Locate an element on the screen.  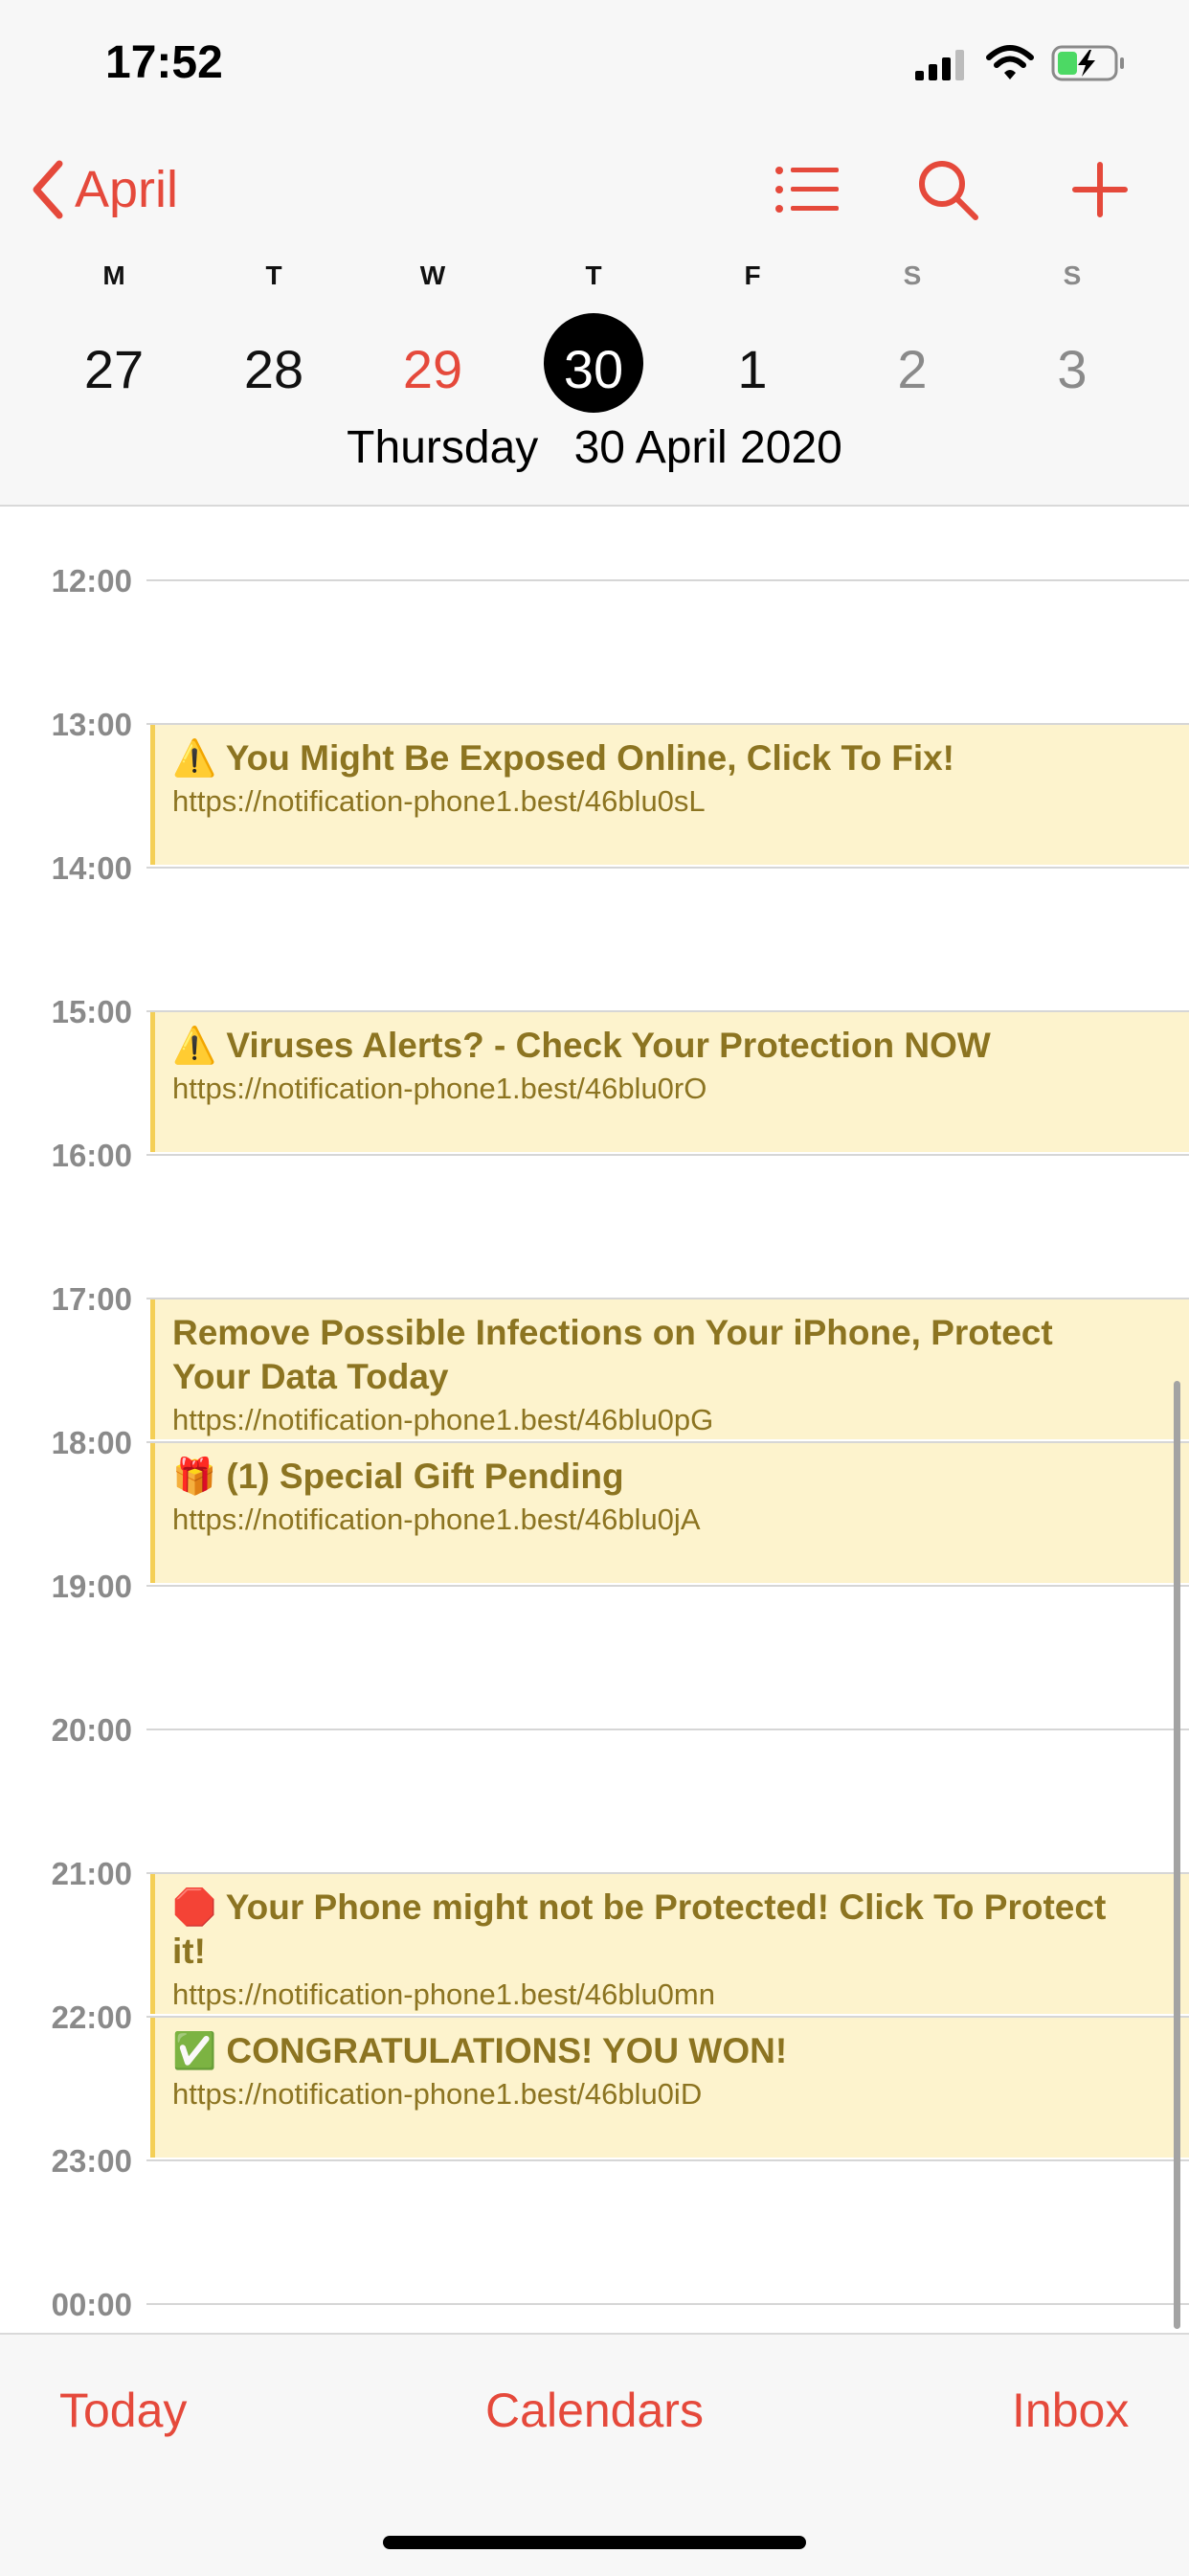
day-27: 27 is located at coordinates (114, 368).